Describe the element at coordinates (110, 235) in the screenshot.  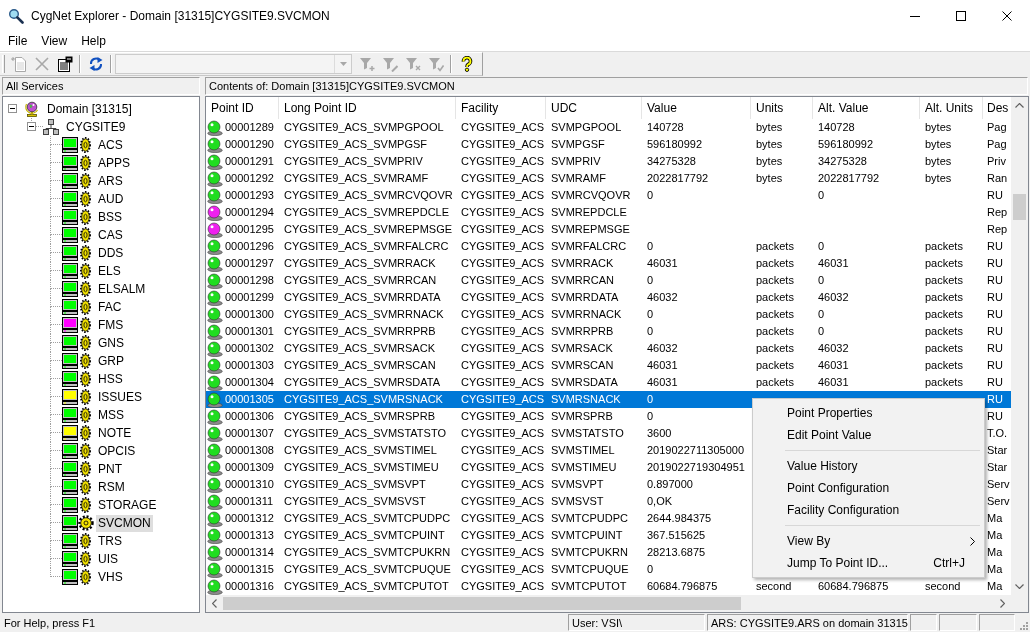
I see `tree-item: CAS` at that location.